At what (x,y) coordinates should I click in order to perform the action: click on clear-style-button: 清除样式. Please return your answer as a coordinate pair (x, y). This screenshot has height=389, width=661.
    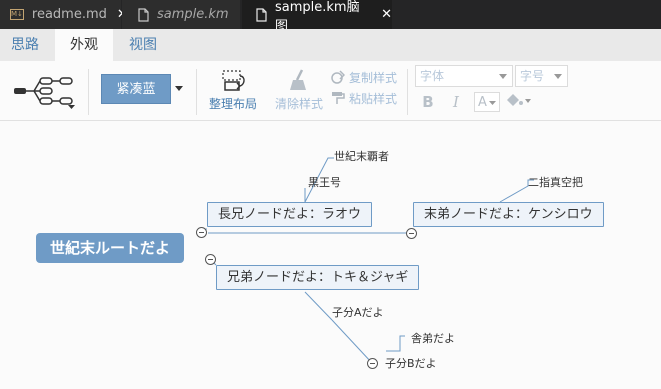
    Looking at the image, I should click on (299, 90).